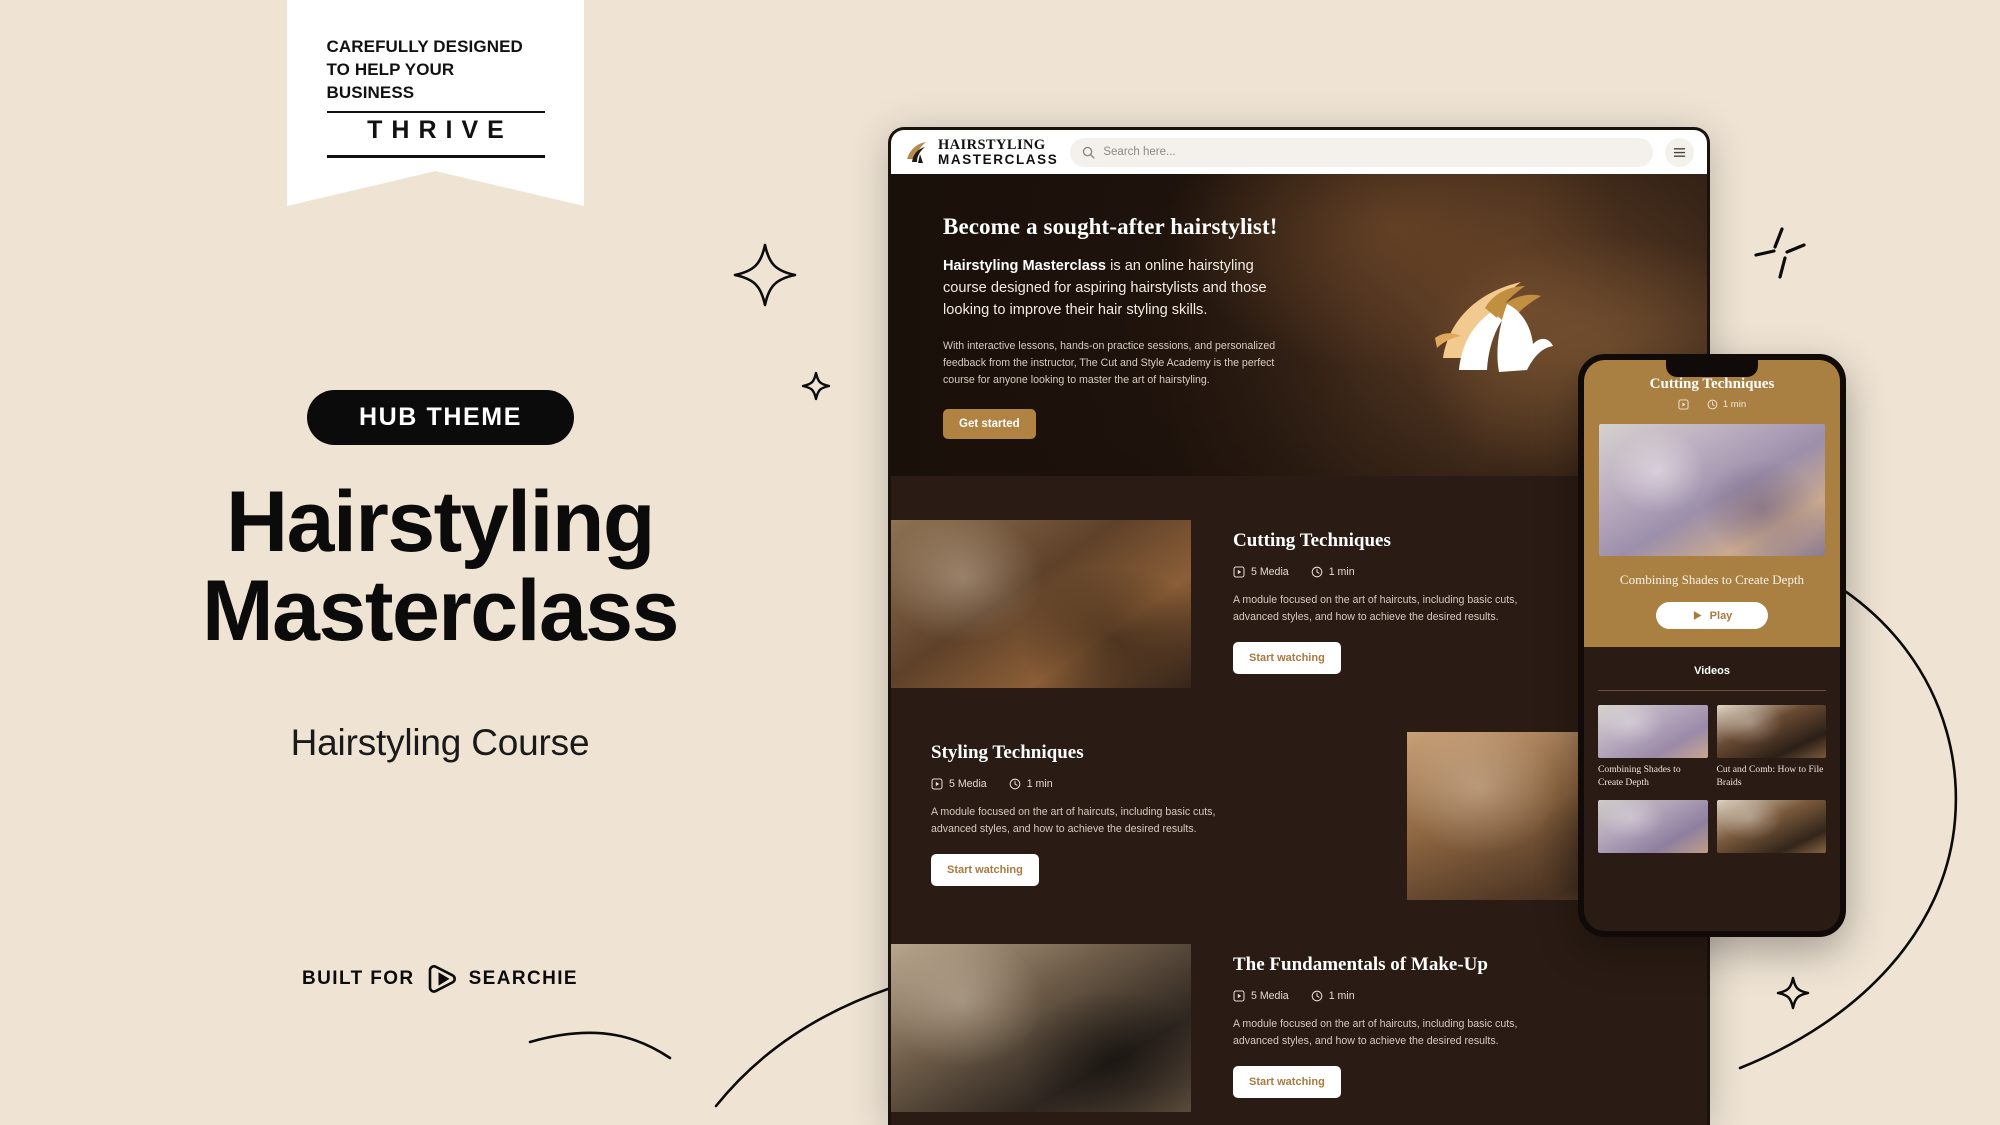 This screenshot has height=1125, width=2000. What do you see at coordinates (440, 742) in the screenshot?
I see `page-subtitle: Hairstyling Course` at bounding box center [440, 742].